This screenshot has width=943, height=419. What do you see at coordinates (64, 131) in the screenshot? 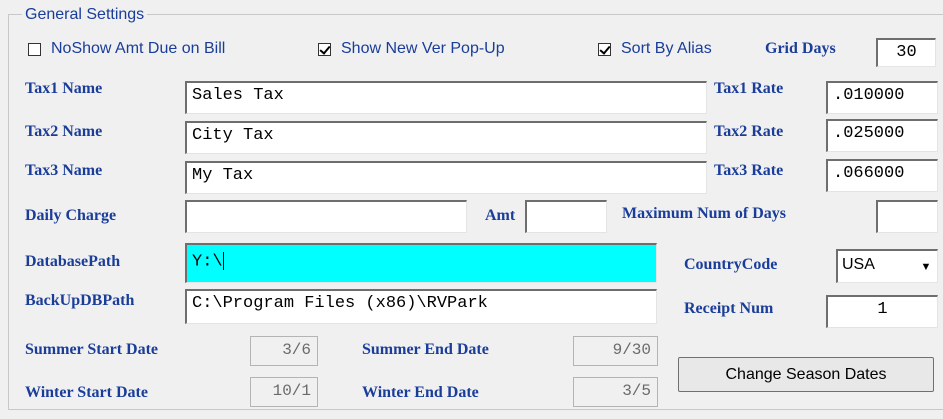
I see `tax2-name-label: Tax2 Name` at bounding box center [64, 131].